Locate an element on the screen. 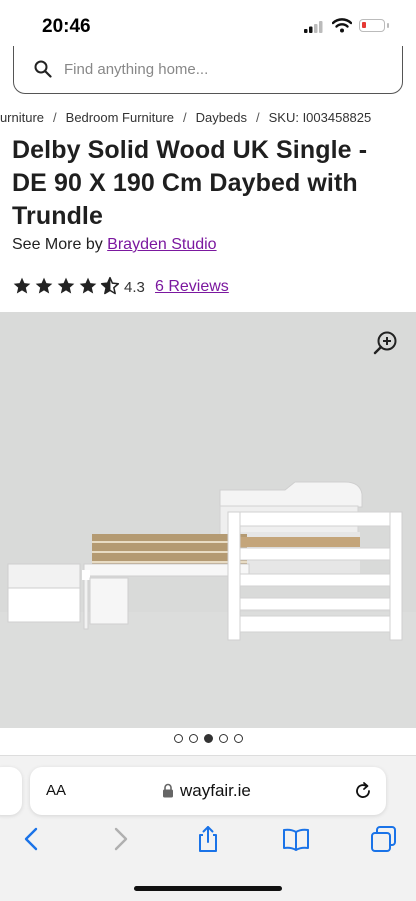 The width and height of the screenshot is (416, 901). see-more-brand: See More by Brayden Studio is located at coordinates (114, 245).